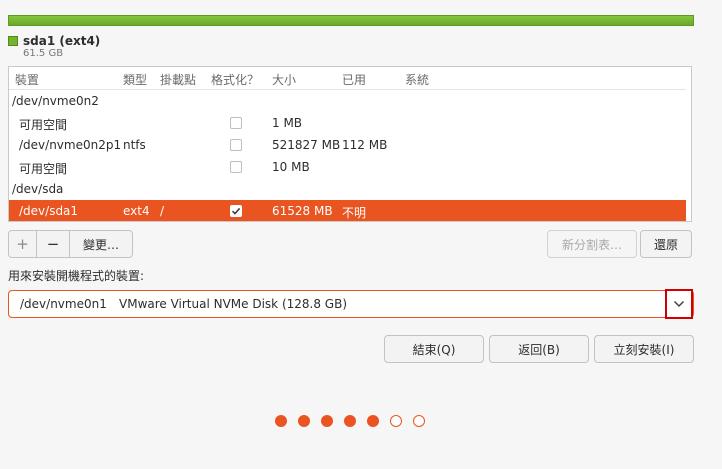  What do you see at coordinates (348, 123) in the screenshot?
I see `table-row: 可用空間 1 MB` at bounding box center [348, 123].